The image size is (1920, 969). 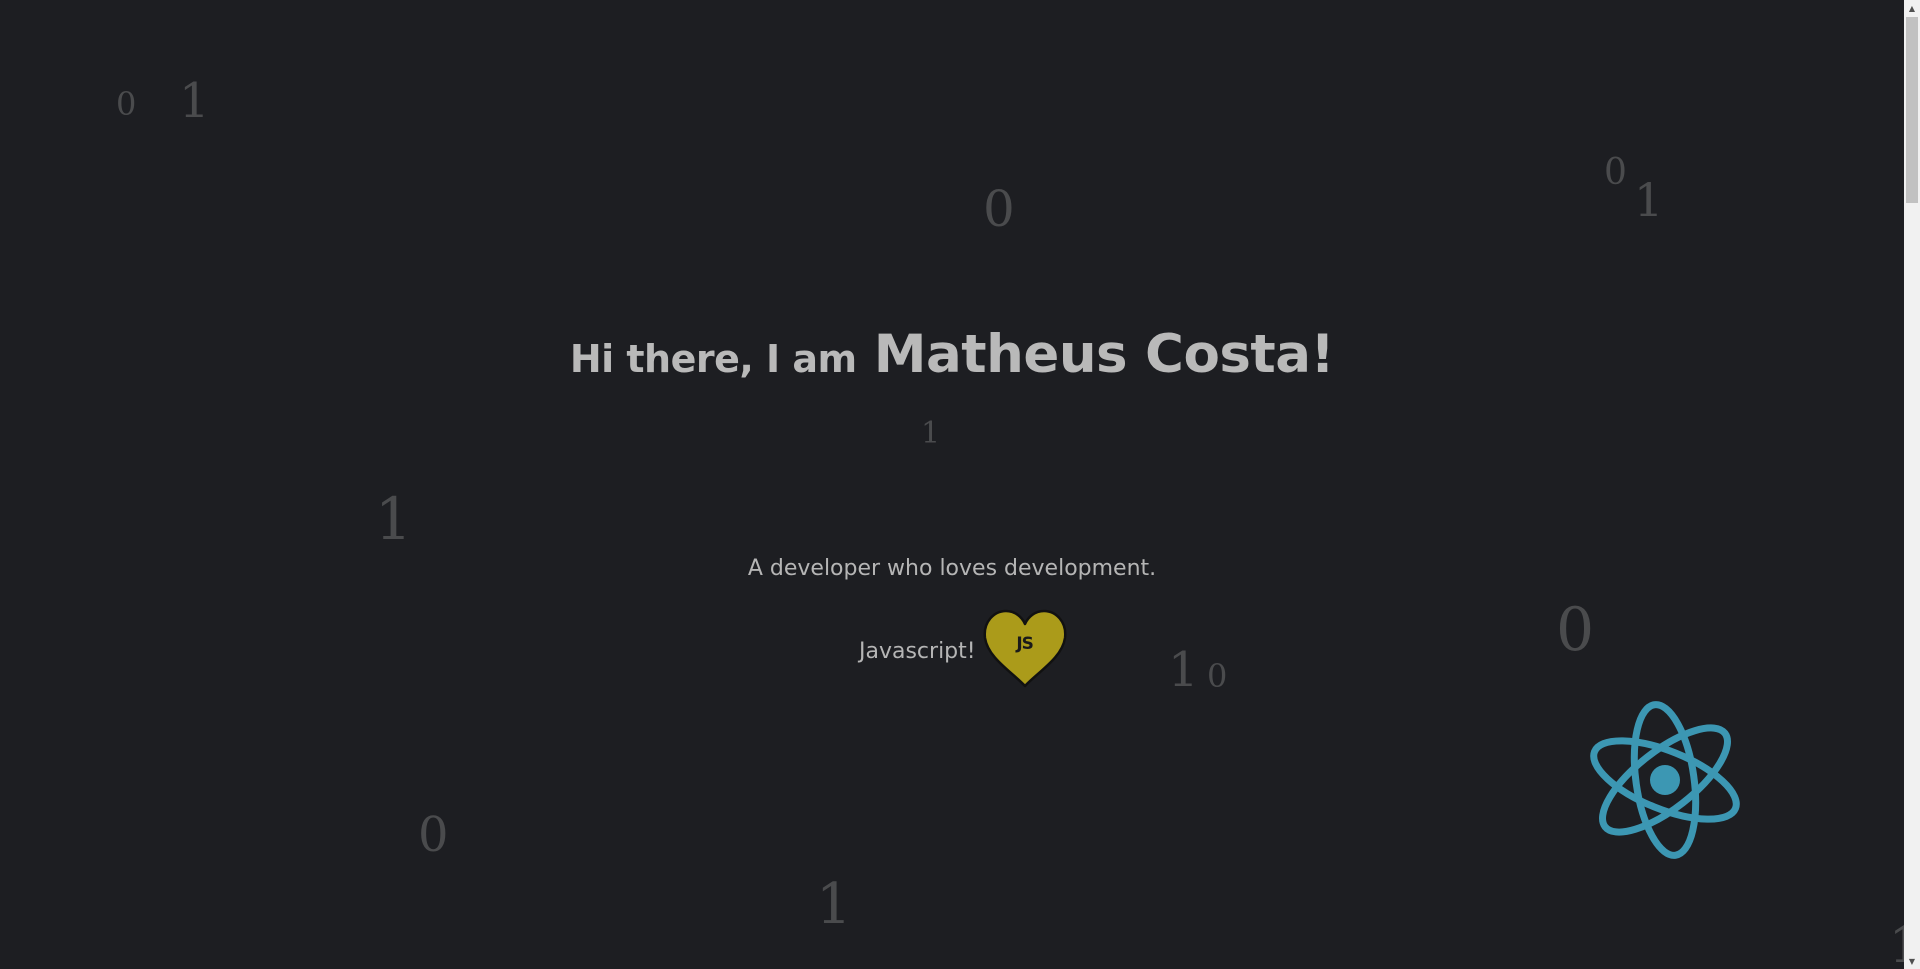 I want to click on hero-headline: Hi there, I am Matheus Costa!, so click(x=952, y=354).